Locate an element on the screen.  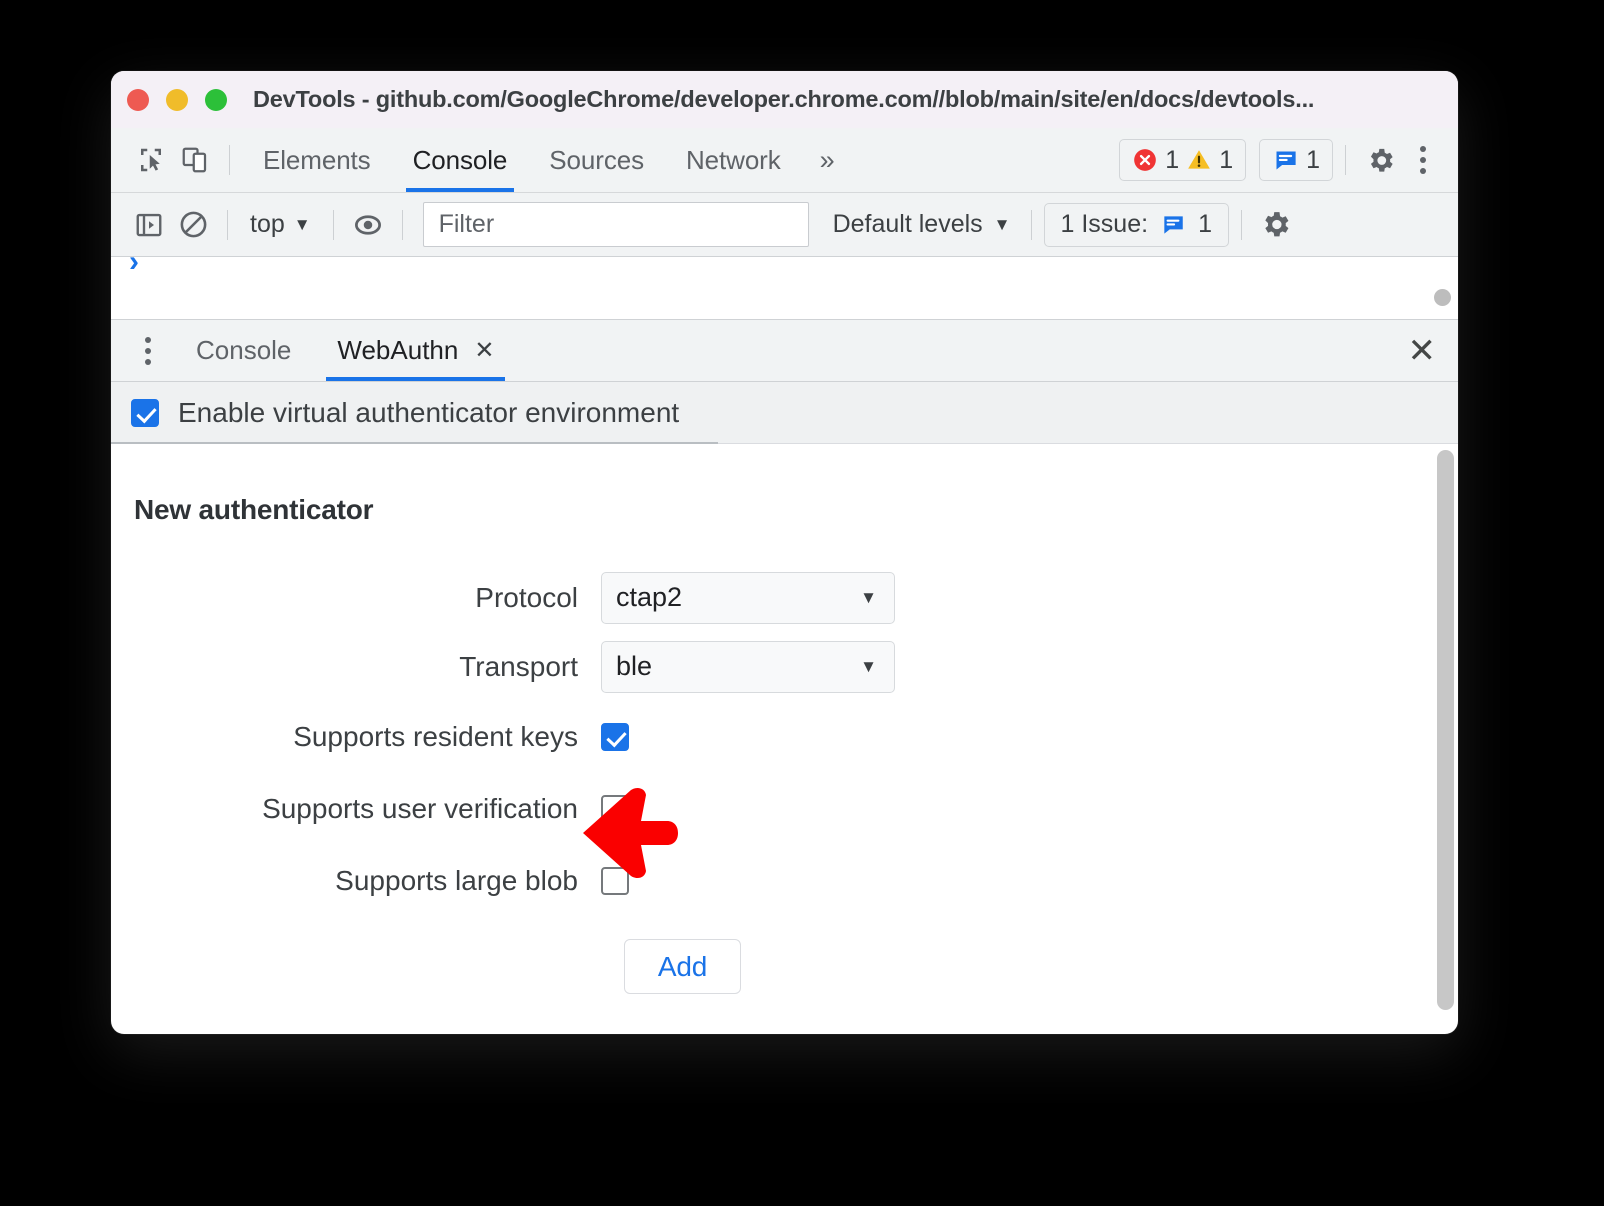
transport-label: Transport is located at coordinates (518, 666).